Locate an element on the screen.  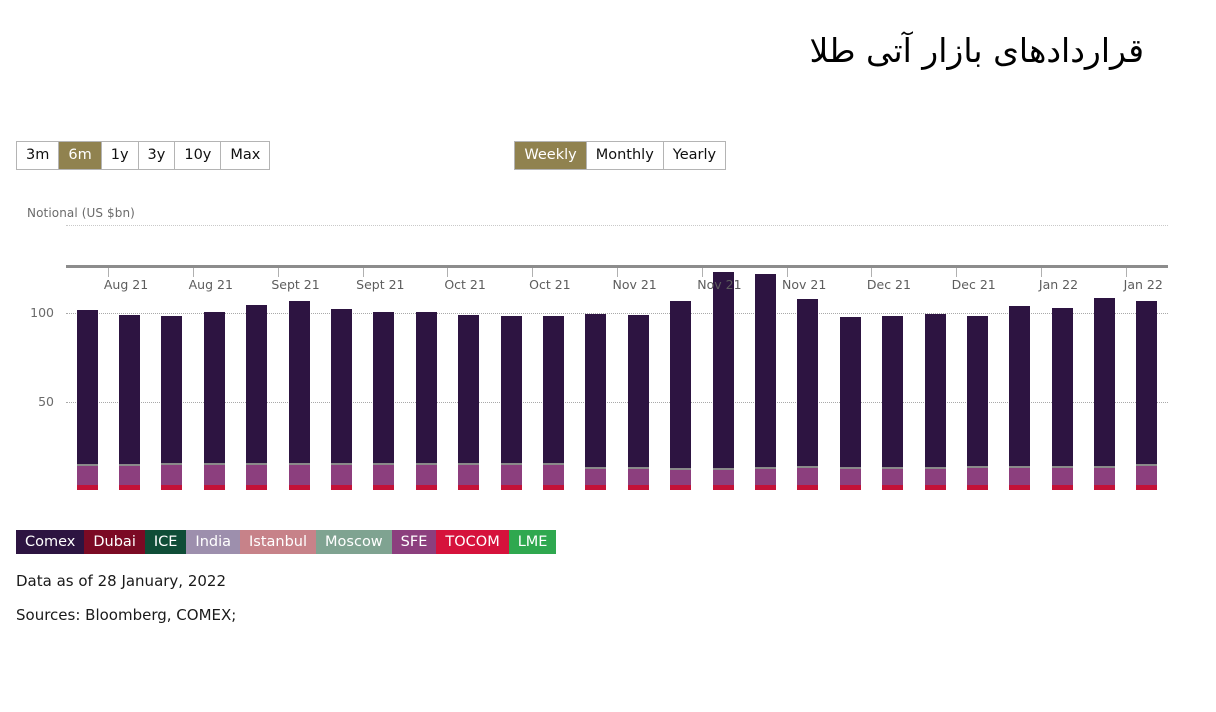
x-tick-label: Nov 21 is located at coordinates (804, 284).